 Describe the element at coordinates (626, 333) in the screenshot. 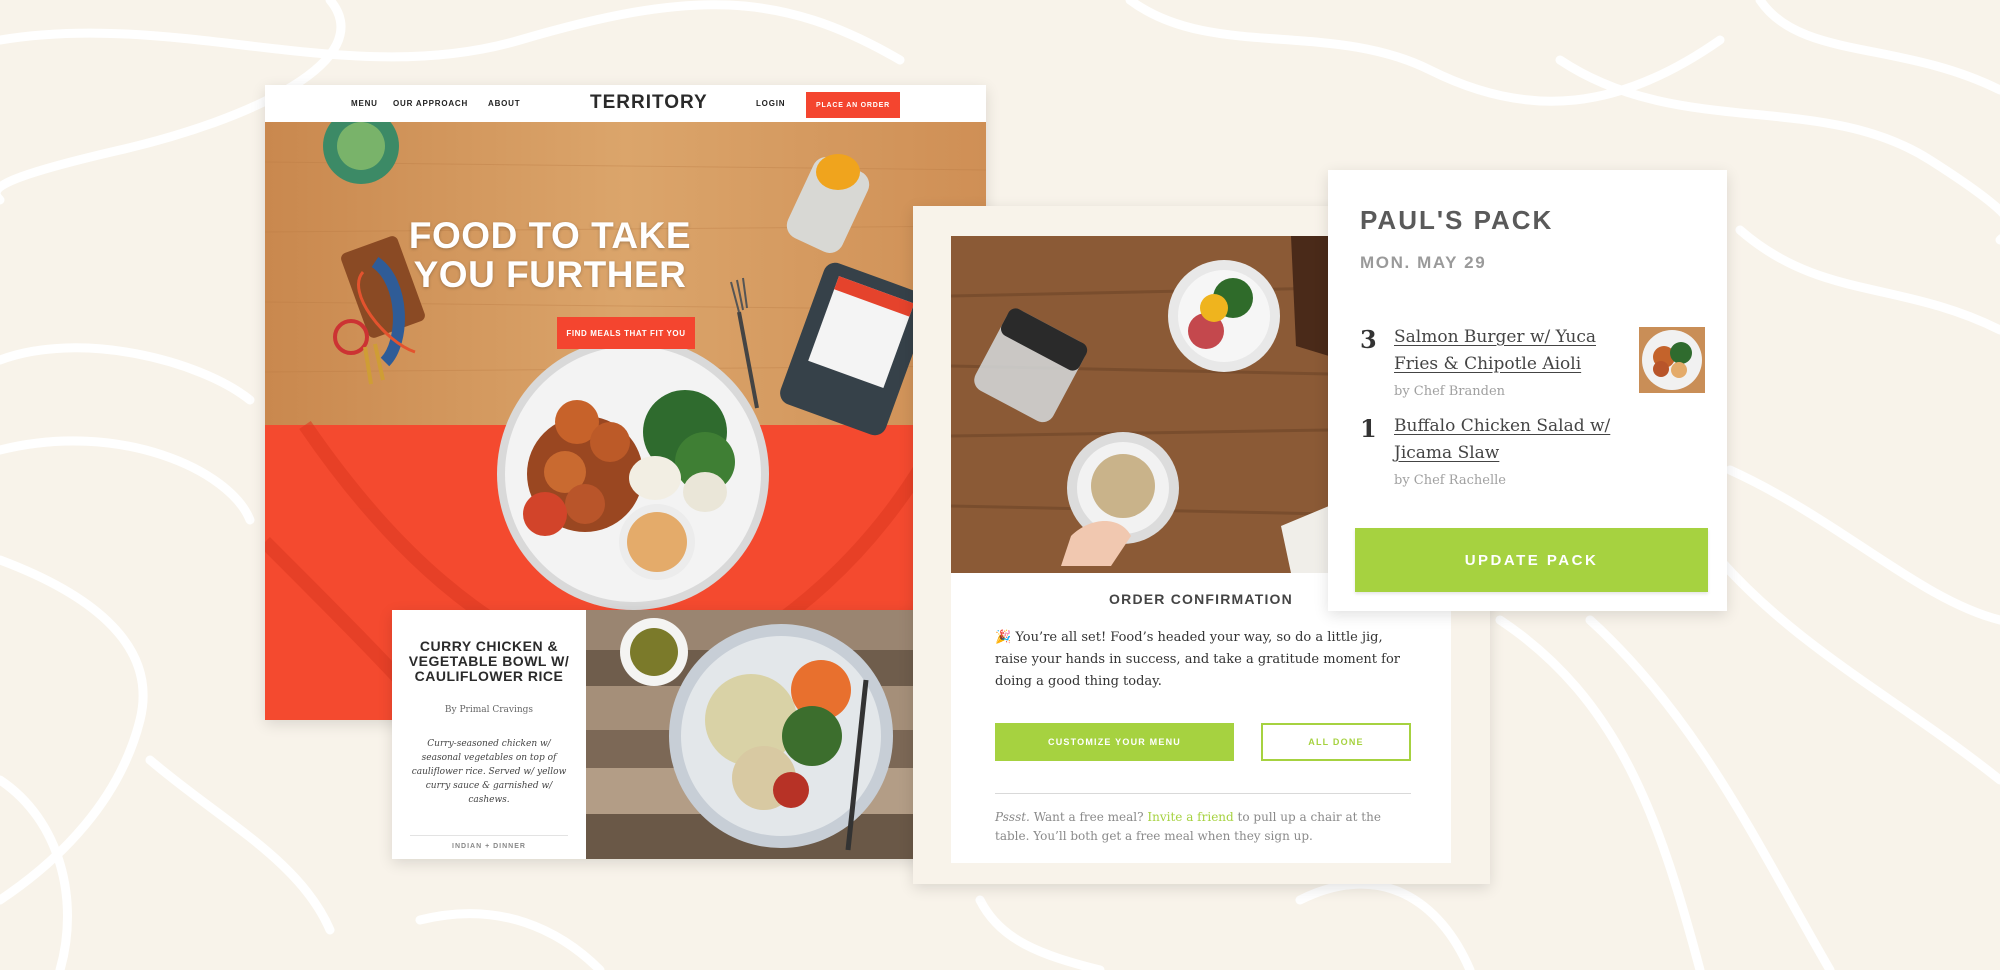

I see `find-meals-button: FIND MEALS THAT FIT YOU` at that location.